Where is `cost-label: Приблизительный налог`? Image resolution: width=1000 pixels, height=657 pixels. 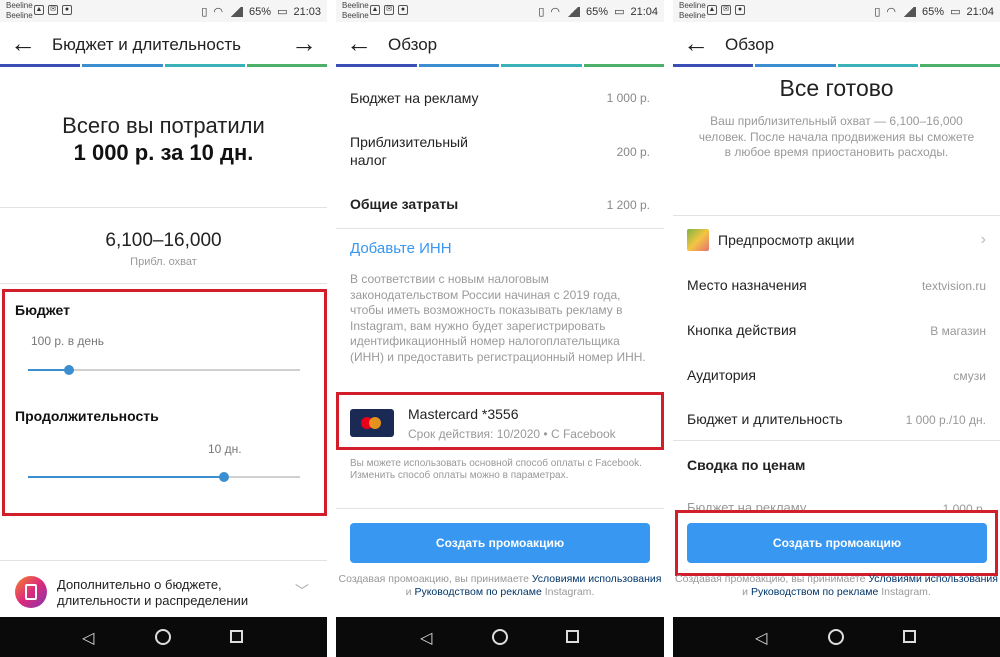
cost-label: Приблизительный налог is located at coordinates (409, 151).